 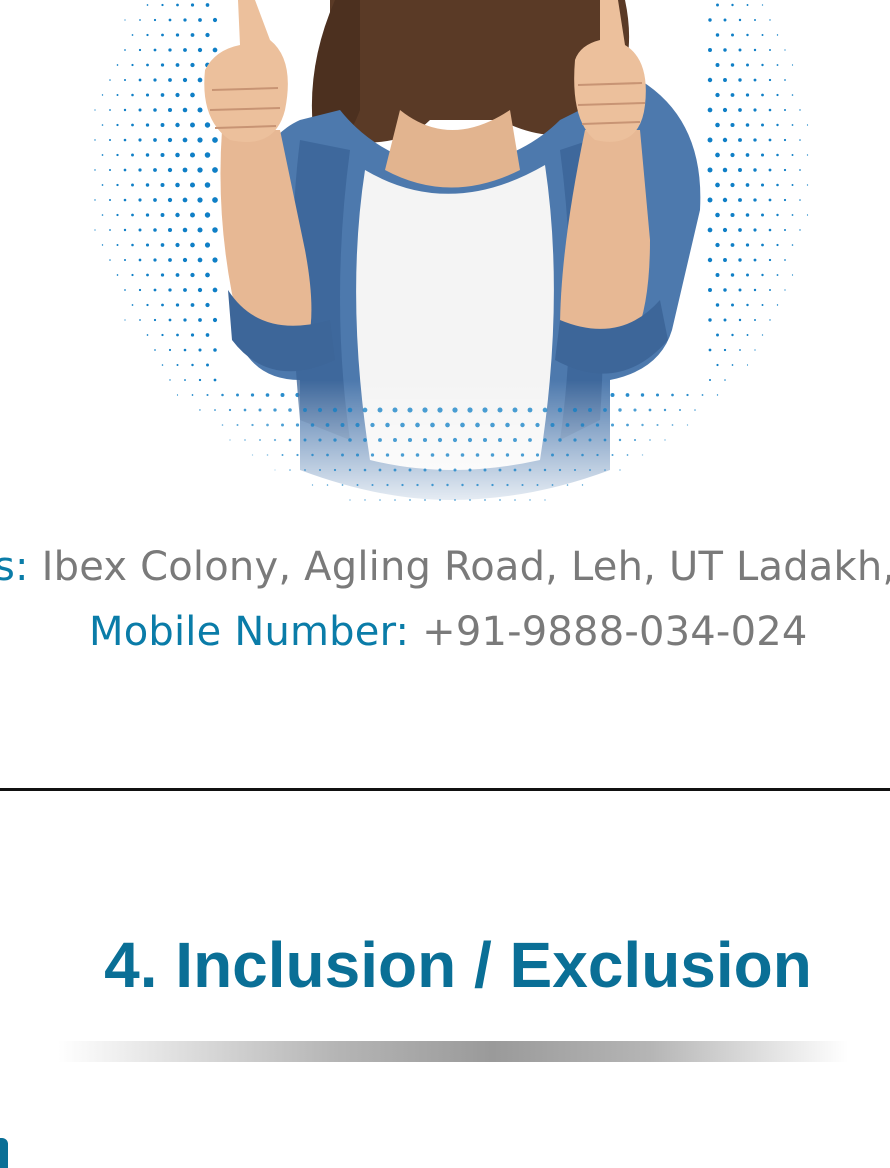 I want to click on mobile-value: +91-9888-034-024, so click(x=614, y=632).